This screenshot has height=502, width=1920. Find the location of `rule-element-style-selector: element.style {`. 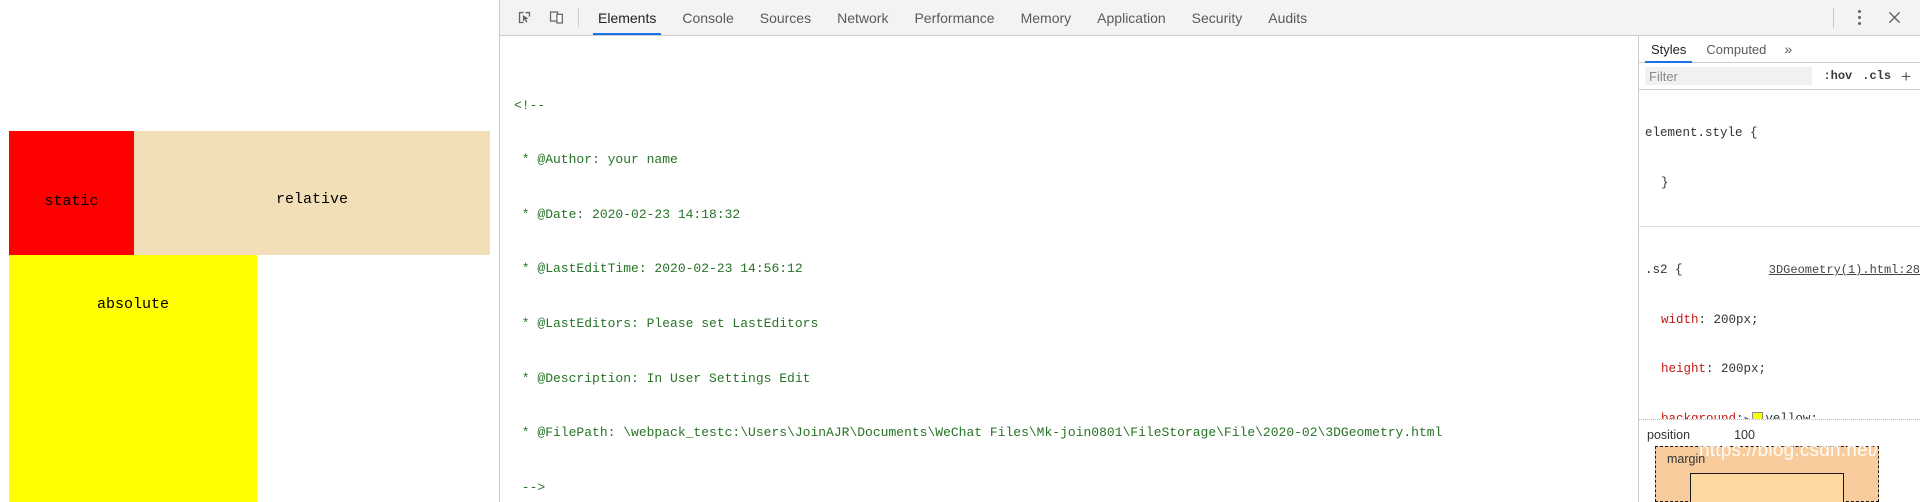

rule-element-style-selector: element.style { is located at coordinates (1701, 133).